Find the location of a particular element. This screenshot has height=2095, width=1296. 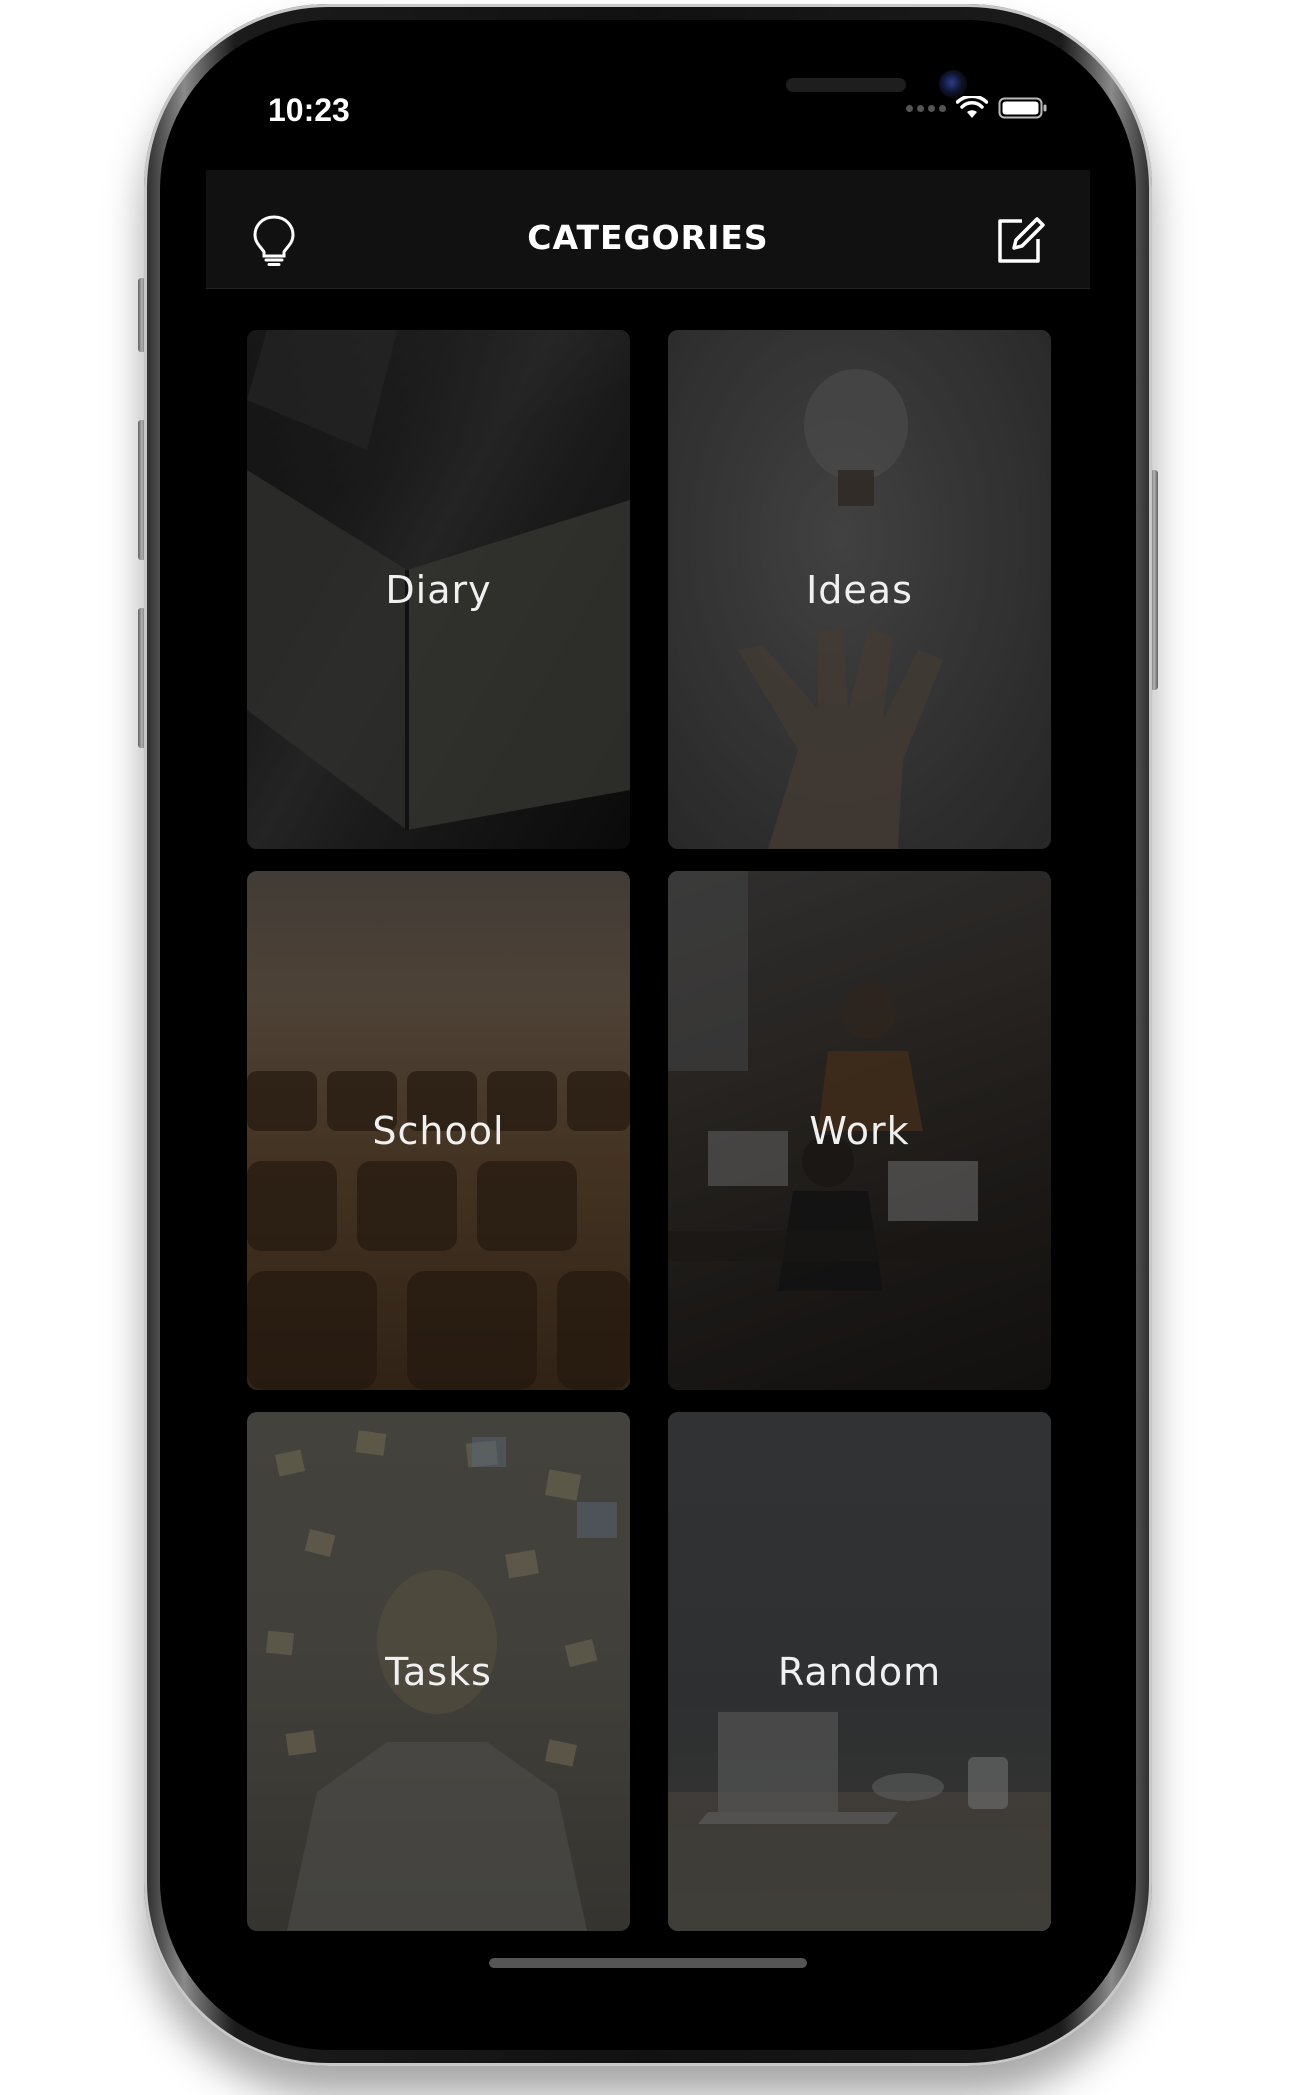

compose-button is located at coordinates (1020, 240).